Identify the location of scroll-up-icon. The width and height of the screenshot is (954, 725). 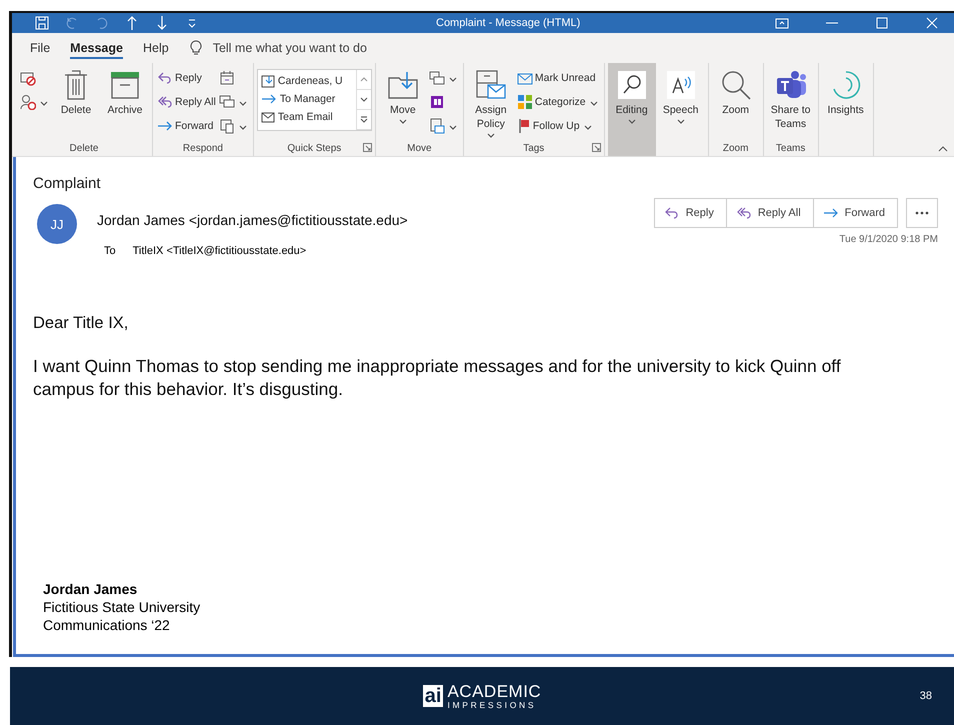
(363, 79).